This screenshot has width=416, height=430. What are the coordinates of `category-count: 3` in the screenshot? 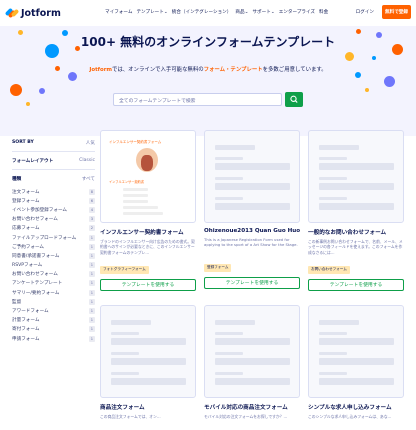 It's located at (91, 219).